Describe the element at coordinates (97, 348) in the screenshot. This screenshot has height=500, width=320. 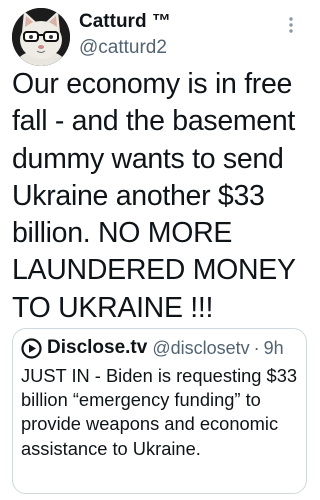
I see `quoted-author-name: Disclose.tv` at that location.